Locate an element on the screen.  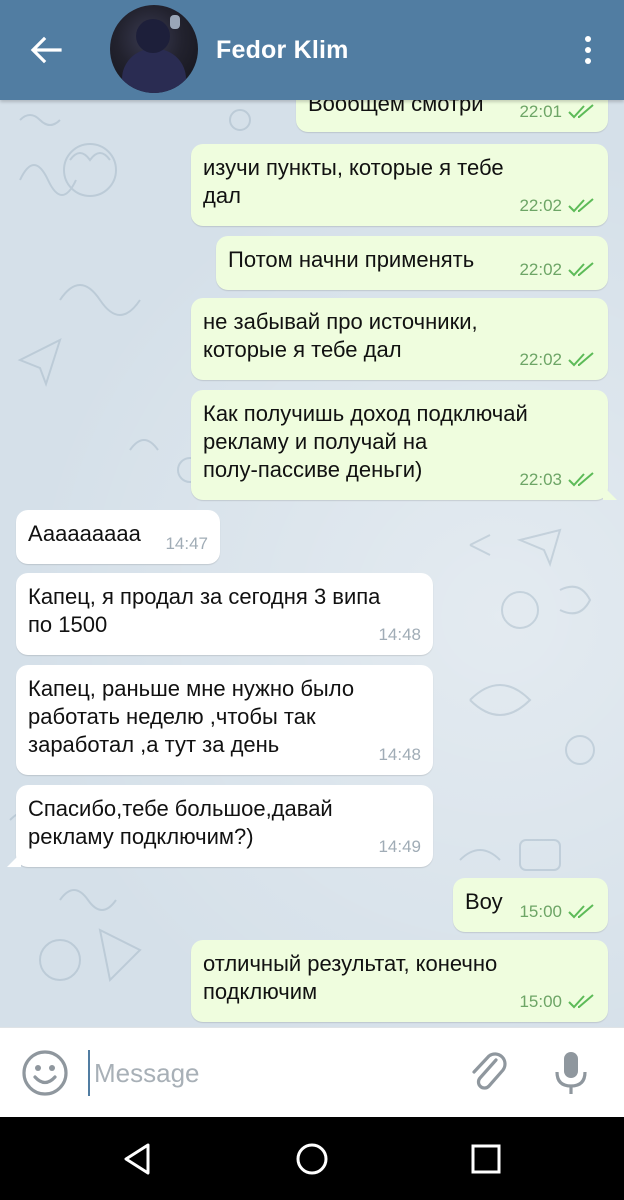
system-navigation-bar is located at coordinates (312, 1158).